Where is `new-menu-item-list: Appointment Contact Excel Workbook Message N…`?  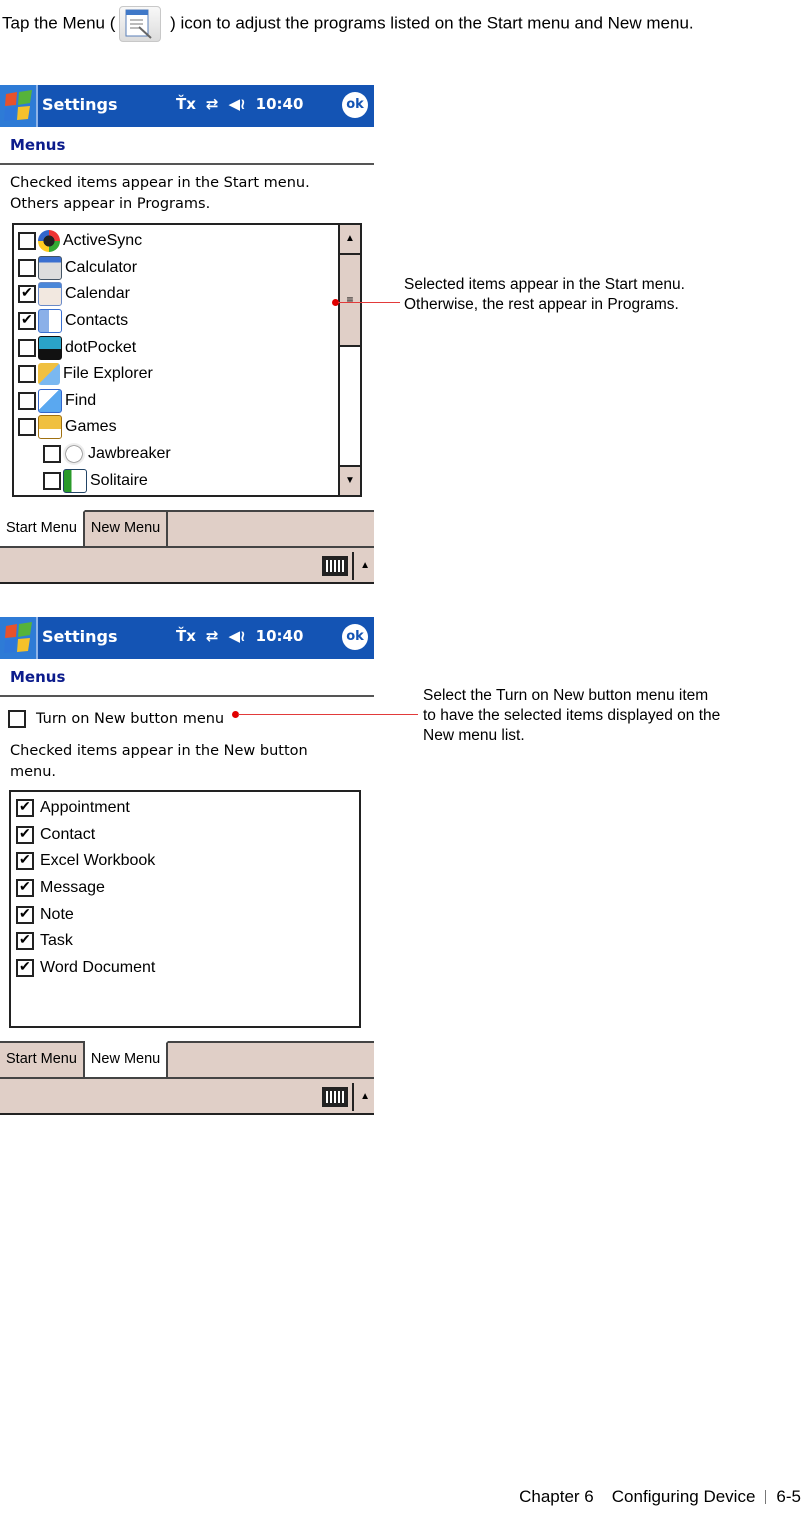 new-menu-item-list: Appointment Contact Excel Workbook Message N… is located at coordinates (185, 909).